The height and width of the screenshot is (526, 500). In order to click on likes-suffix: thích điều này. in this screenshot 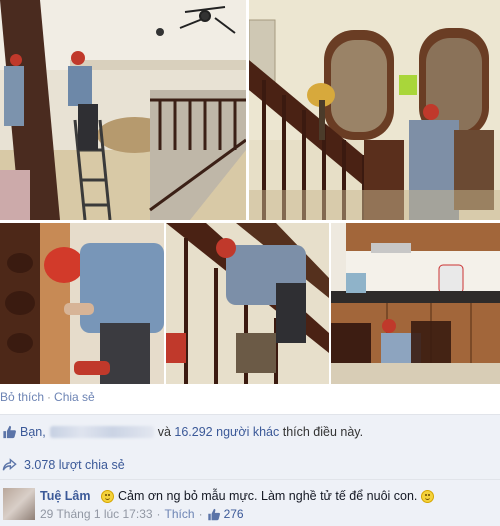, I will do `click(323, 432)`.